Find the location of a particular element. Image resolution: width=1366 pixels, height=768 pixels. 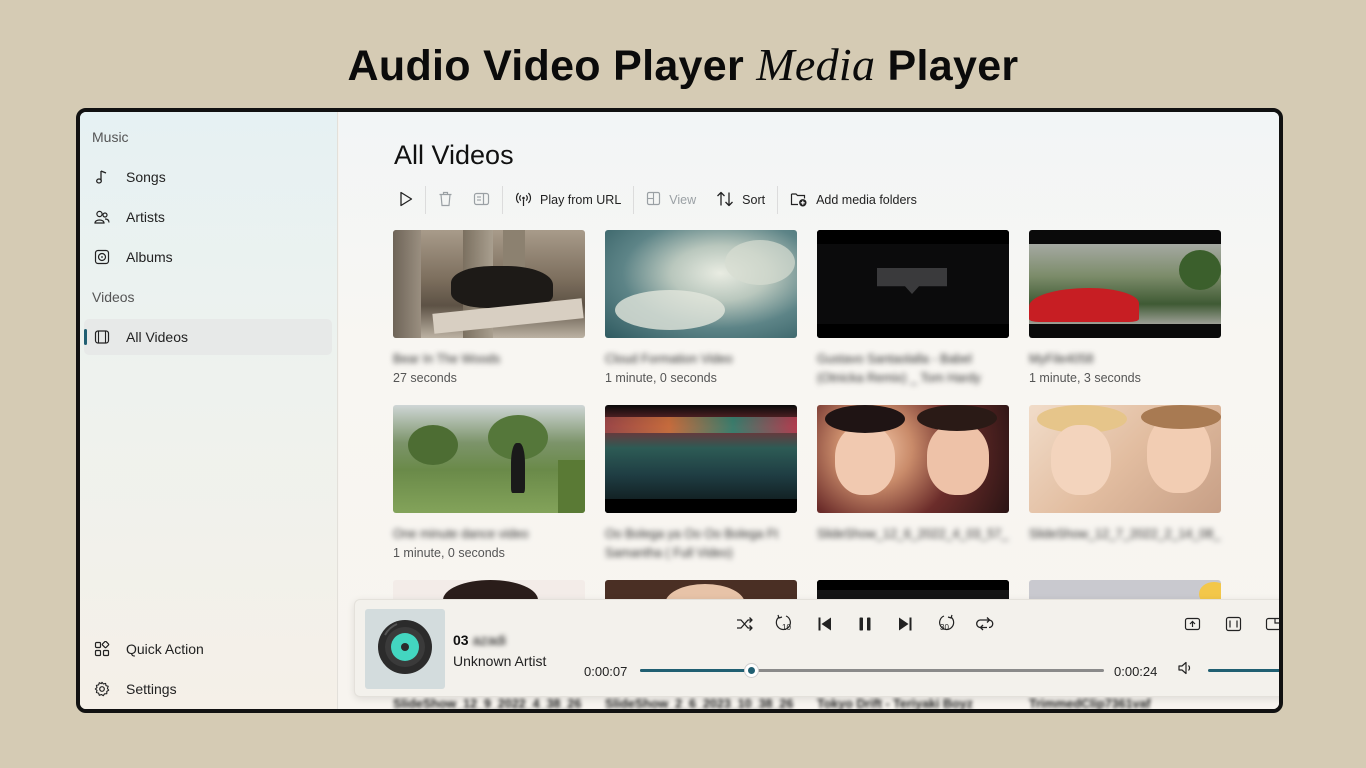

mini-player-button is located at coordinates (1268, 626).